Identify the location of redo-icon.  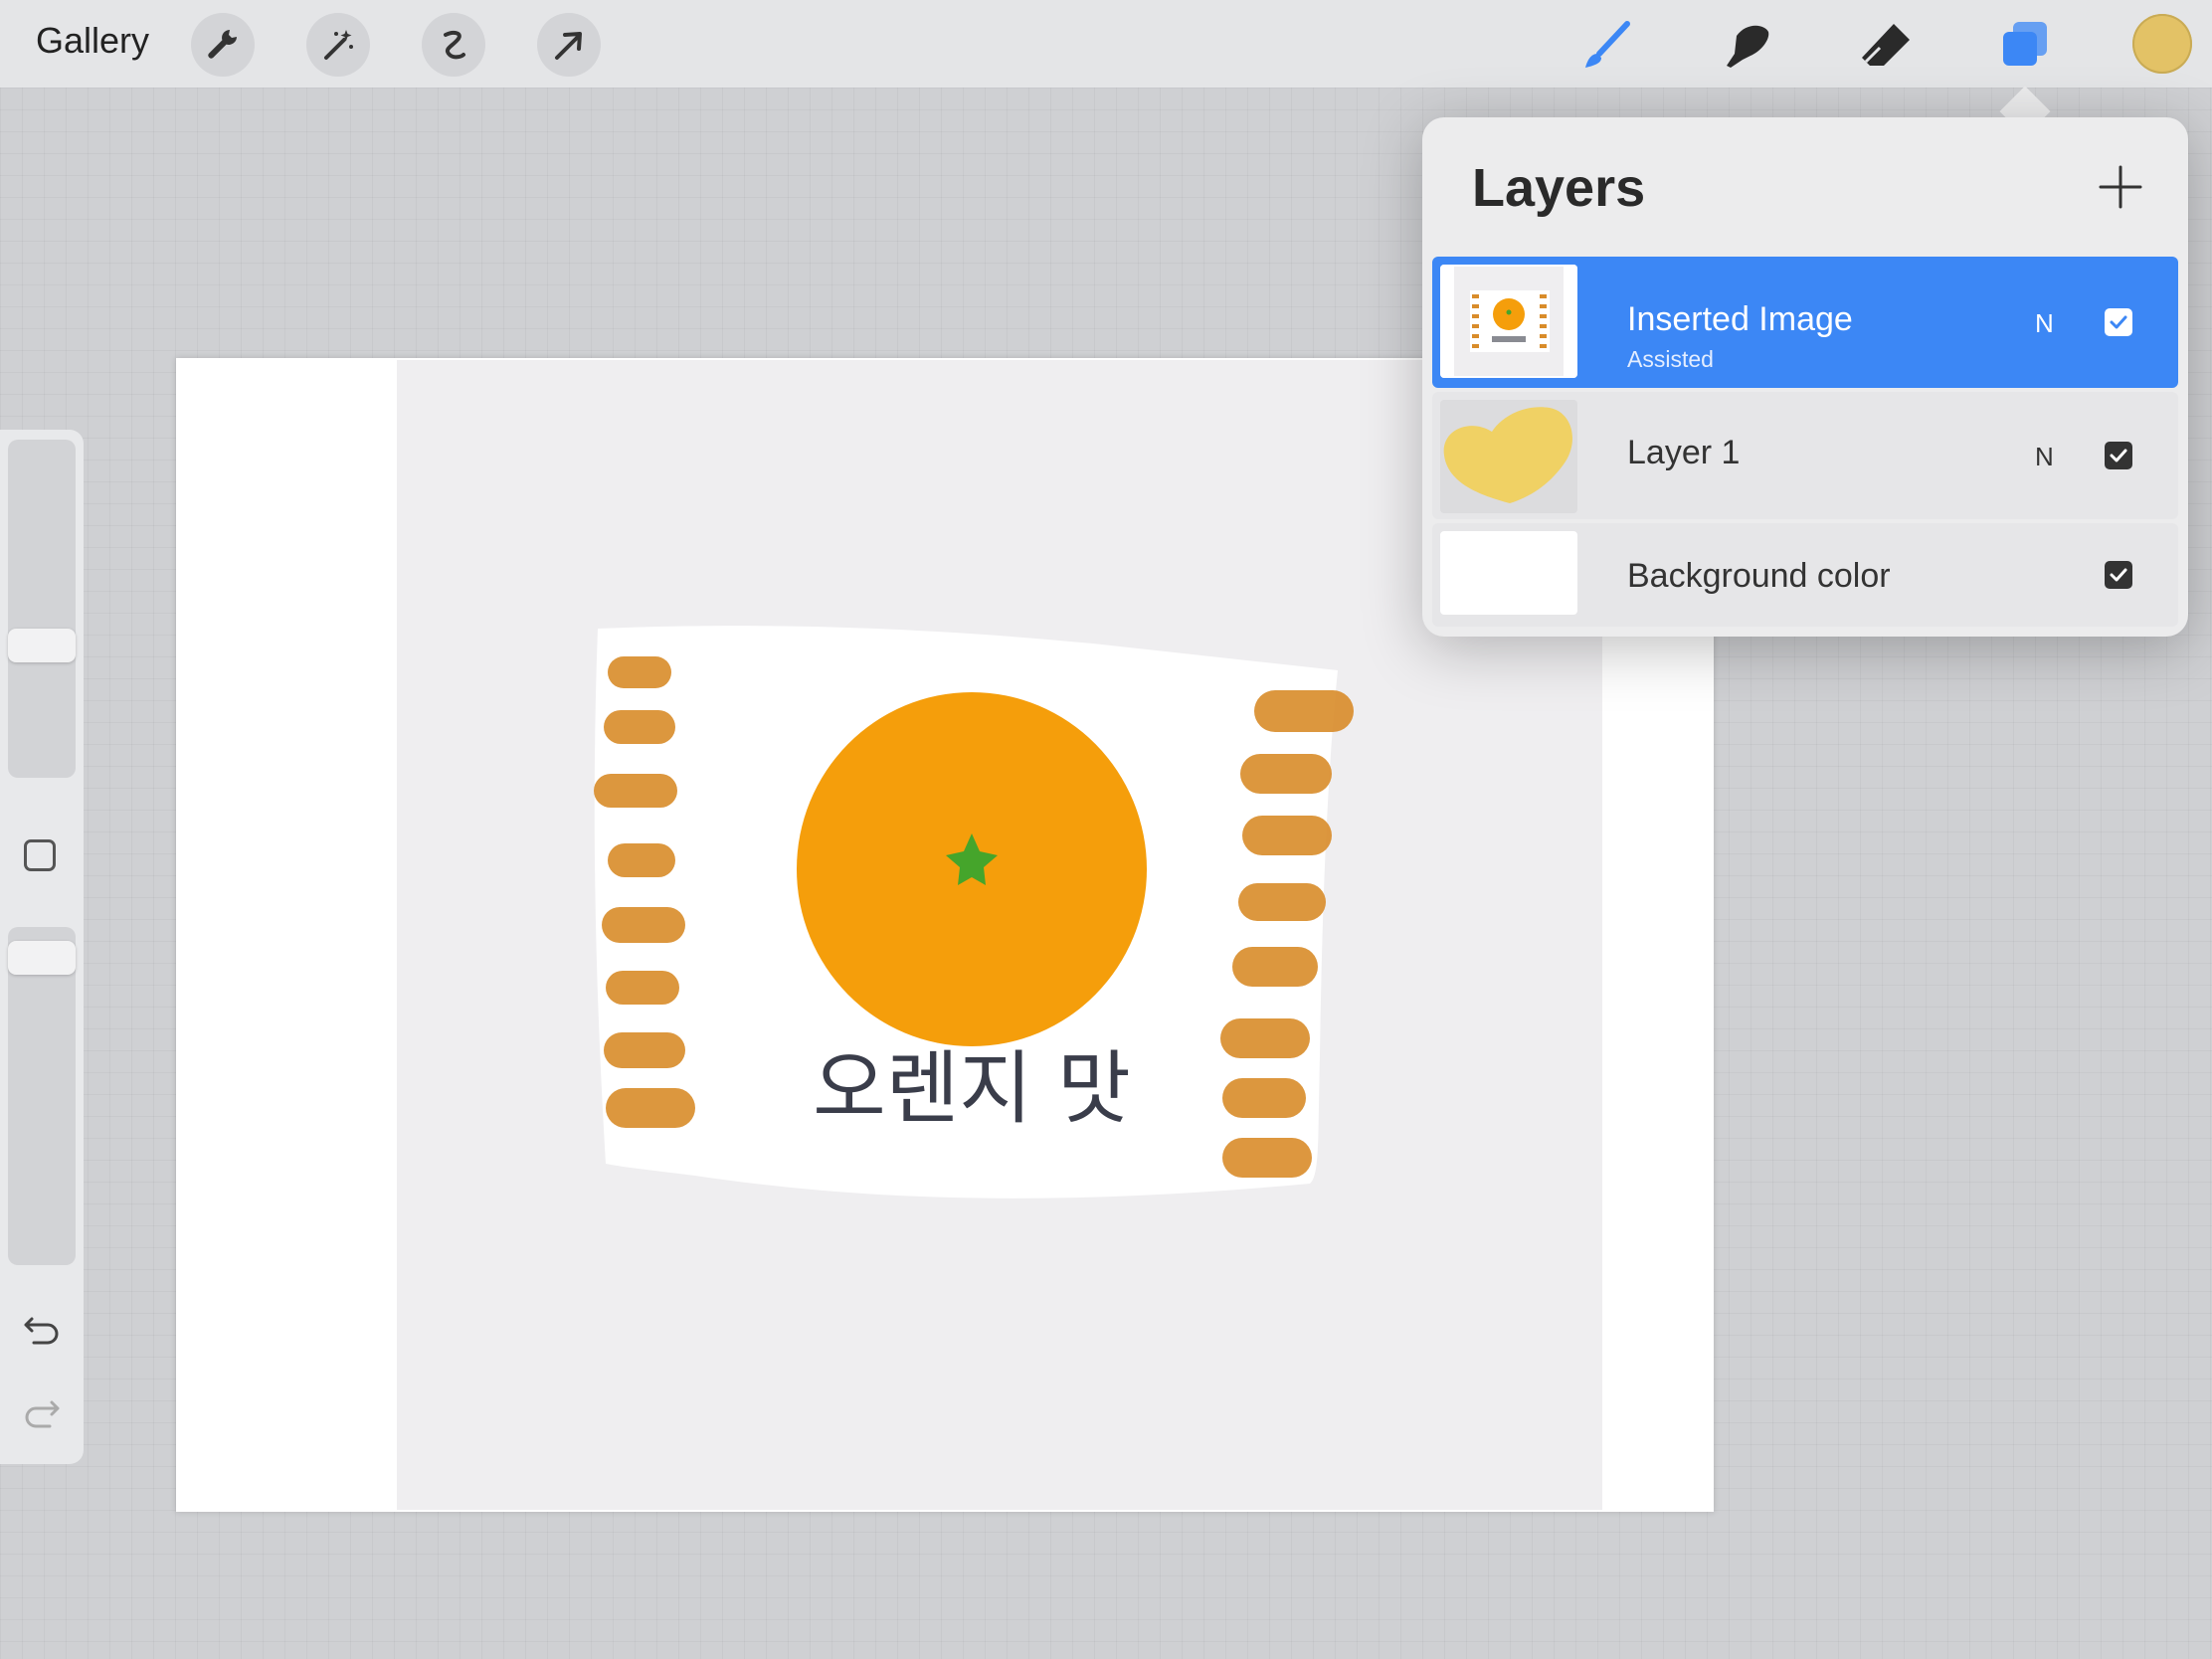
(42, 1410).